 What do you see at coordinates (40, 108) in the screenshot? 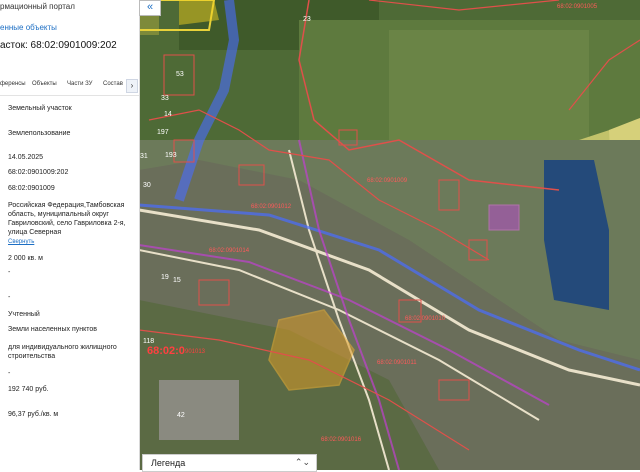
I see `object-type-value: Земельный участок` at bounding box center [40, 108].